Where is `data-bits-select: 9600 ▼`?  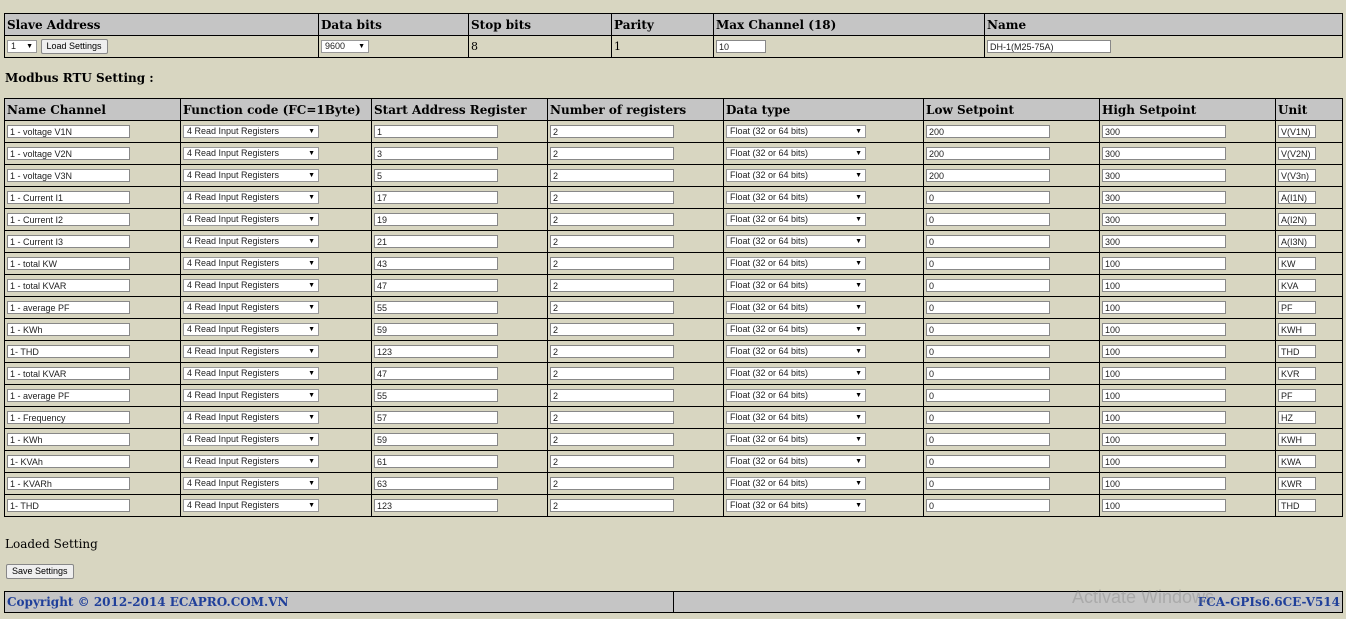
data-bits-select: 9600 ▼ is located at coordinates (345, 47).